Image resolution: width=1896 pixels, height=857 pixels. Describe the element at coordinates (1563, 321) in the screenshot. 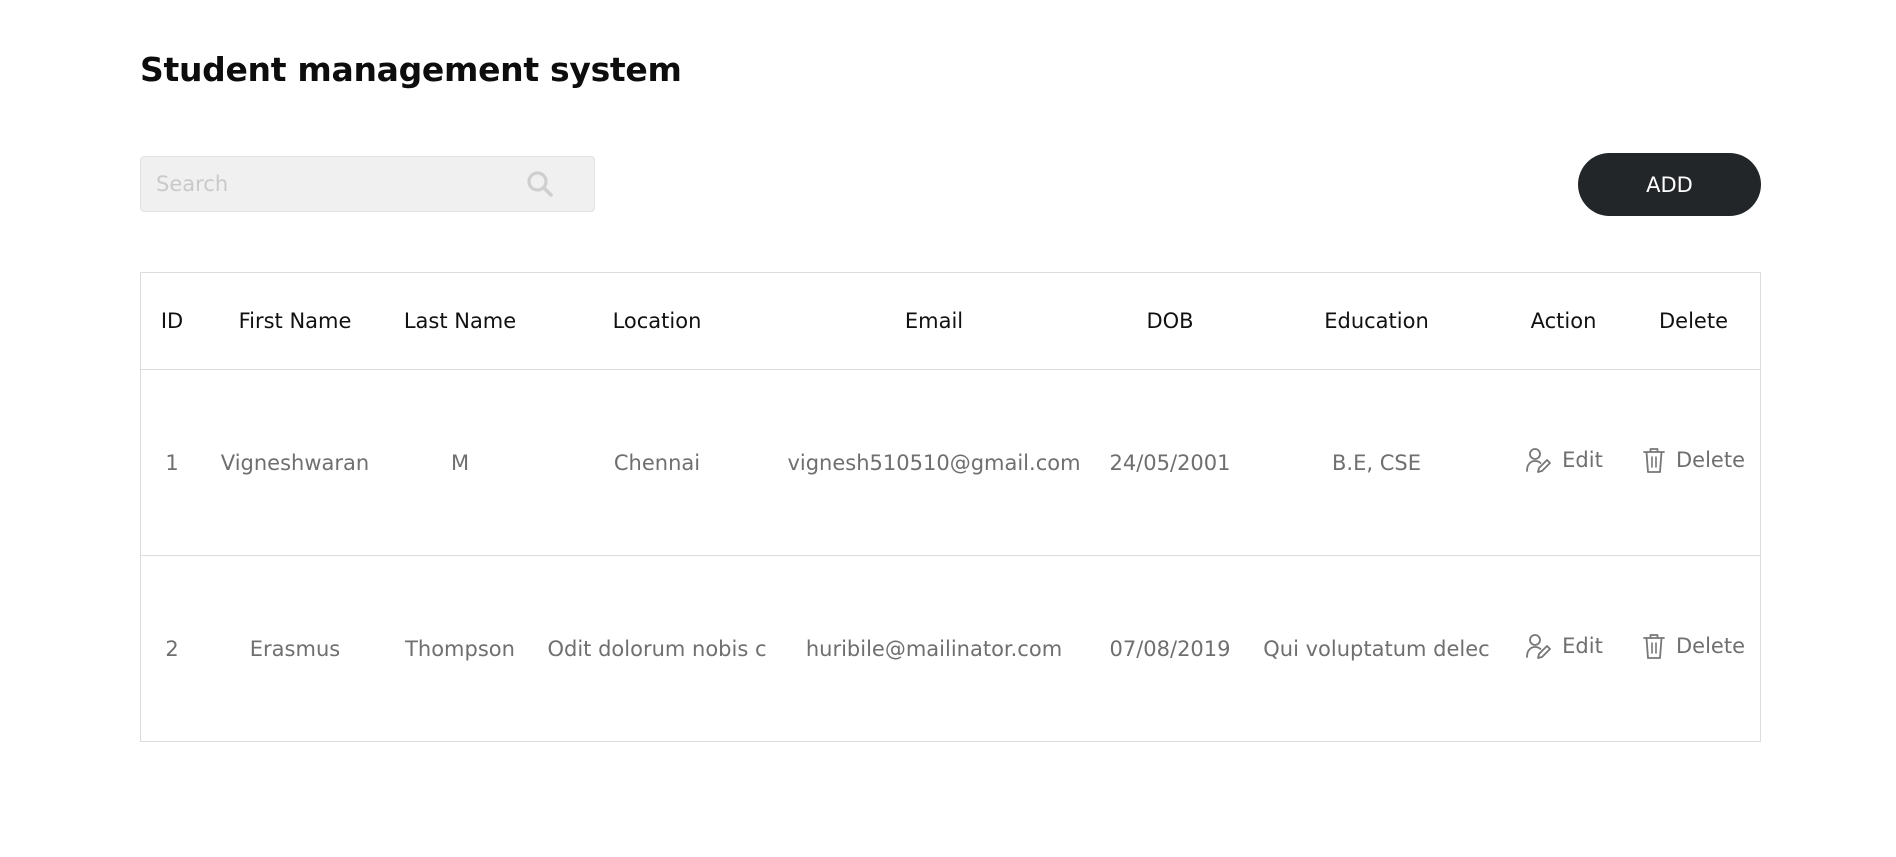

I see `column-header-action: Action` at that location.